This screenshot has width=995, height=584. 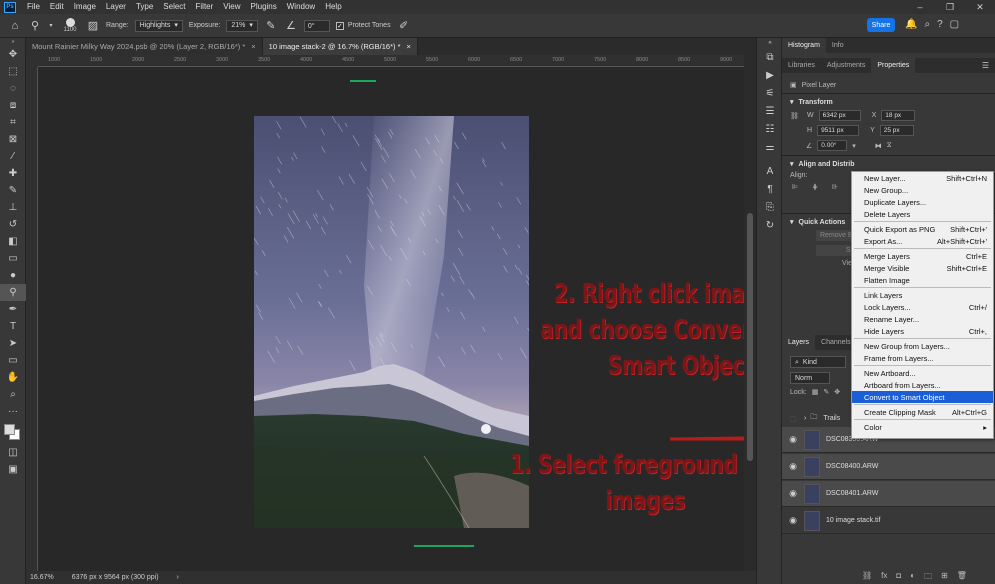 I want to click on menu-file: File, so click(x=33, y=7).